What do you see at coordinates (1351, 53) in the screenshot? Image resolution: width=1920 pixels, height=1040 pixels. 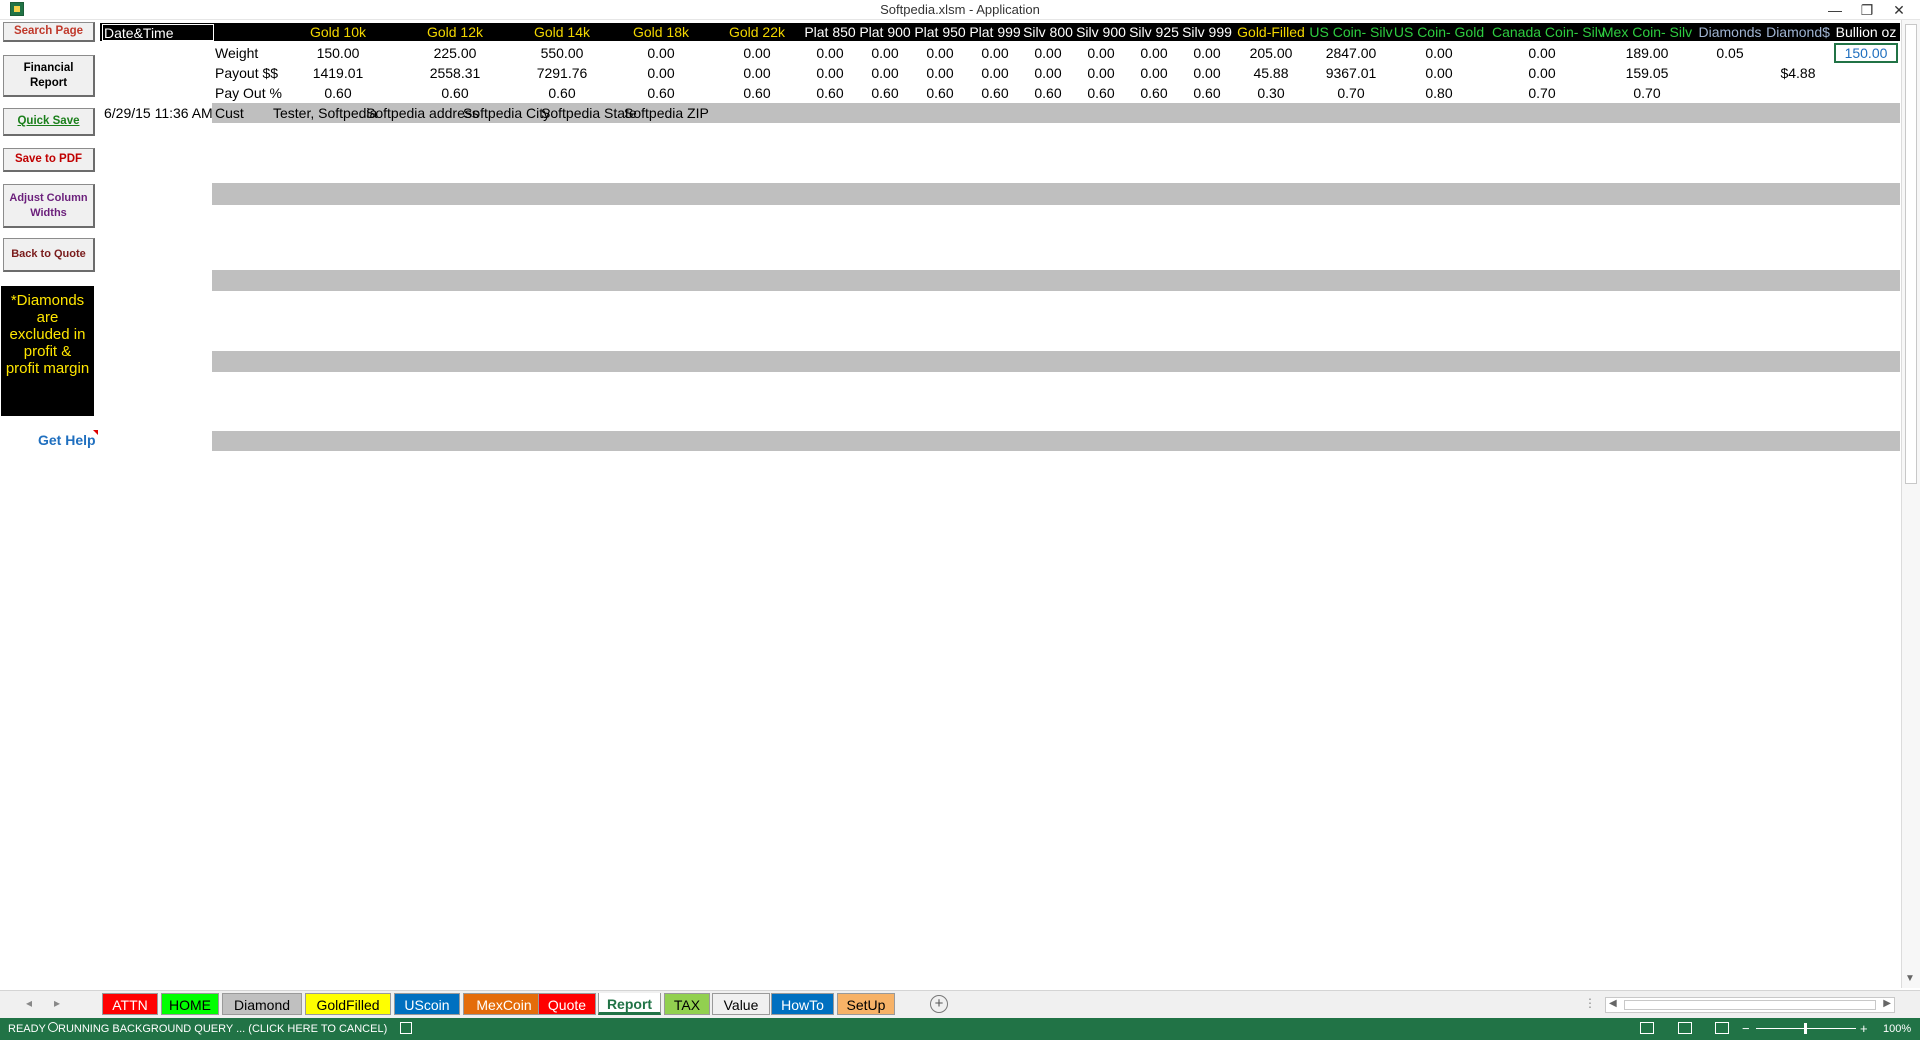 I see `data-cell: 2847.00` at bounding box center [1351, 53].